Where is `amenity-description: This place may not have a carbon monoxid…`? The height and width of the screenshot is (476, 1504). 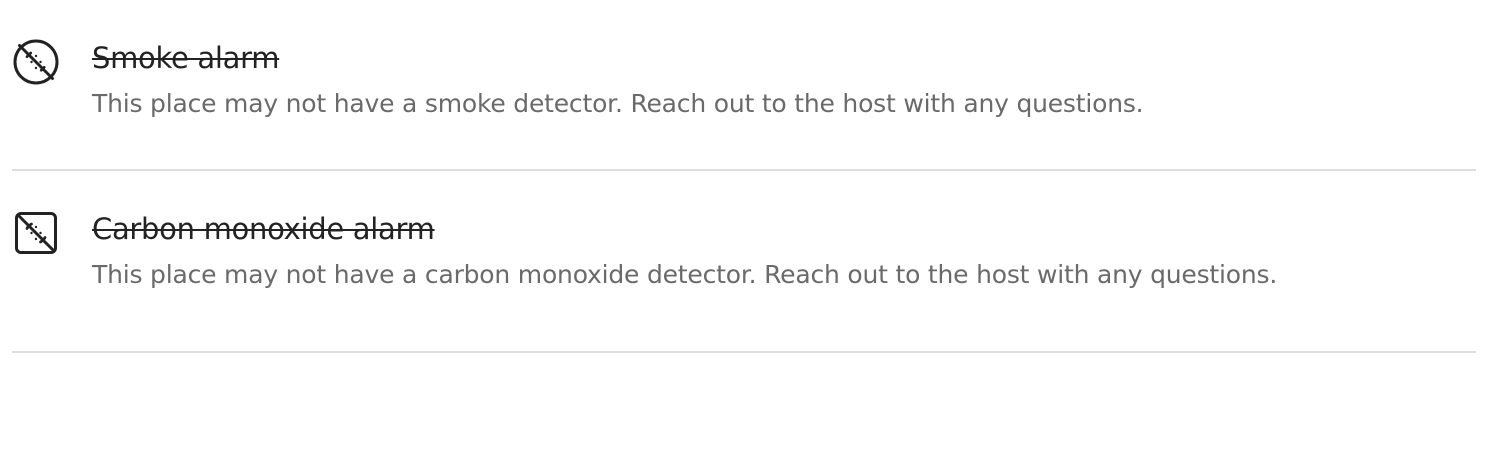 amenity-description: This place may not have a carbon monoxid… is located at coordinates (685, 274).